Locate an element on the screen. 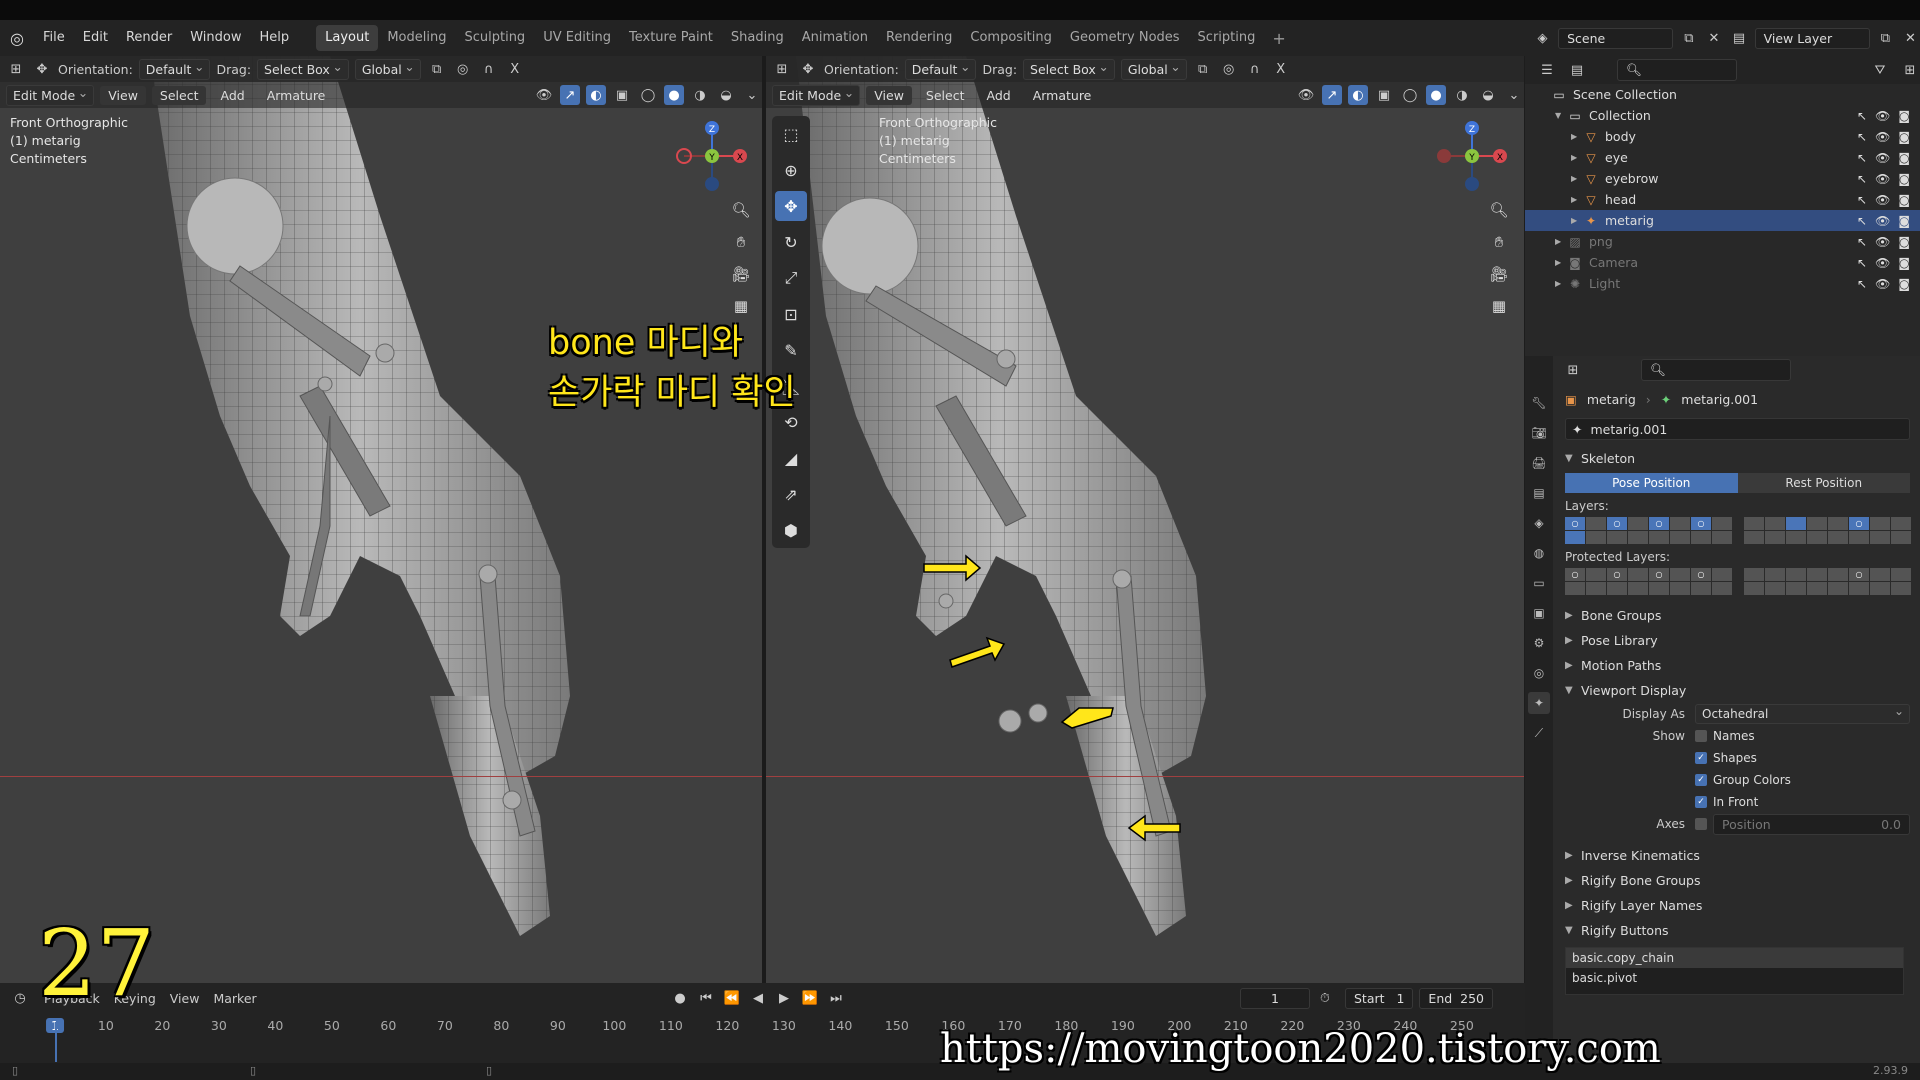 The width and height of the screenshot is (1920, 1080). names-checkbox is located at coordinates (1701, 736).